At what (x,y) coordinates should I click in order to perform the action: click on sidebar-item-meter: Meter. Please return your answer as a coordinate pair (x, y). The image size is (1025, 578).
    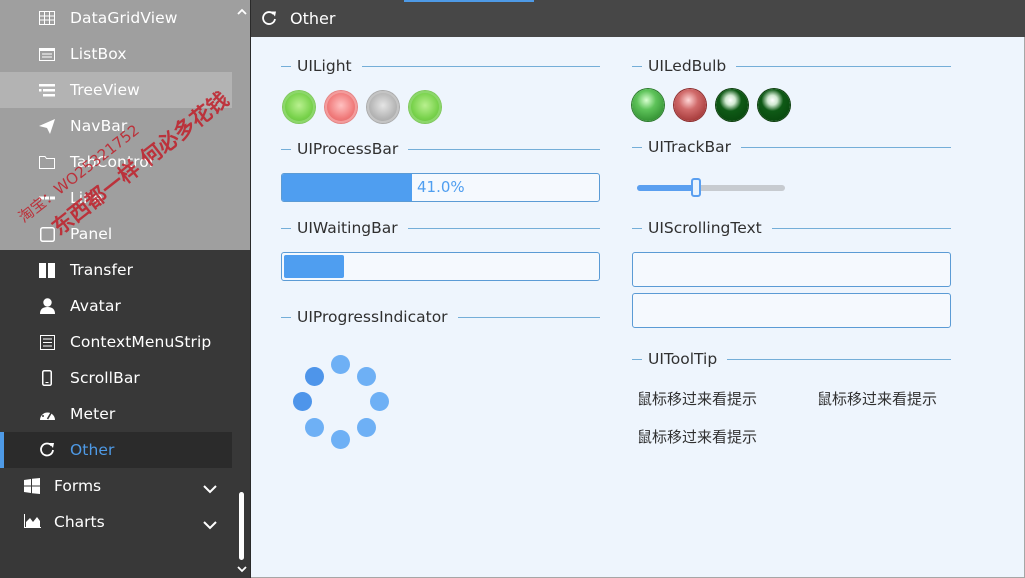
    Looking at the image, I should click on (116, 414).